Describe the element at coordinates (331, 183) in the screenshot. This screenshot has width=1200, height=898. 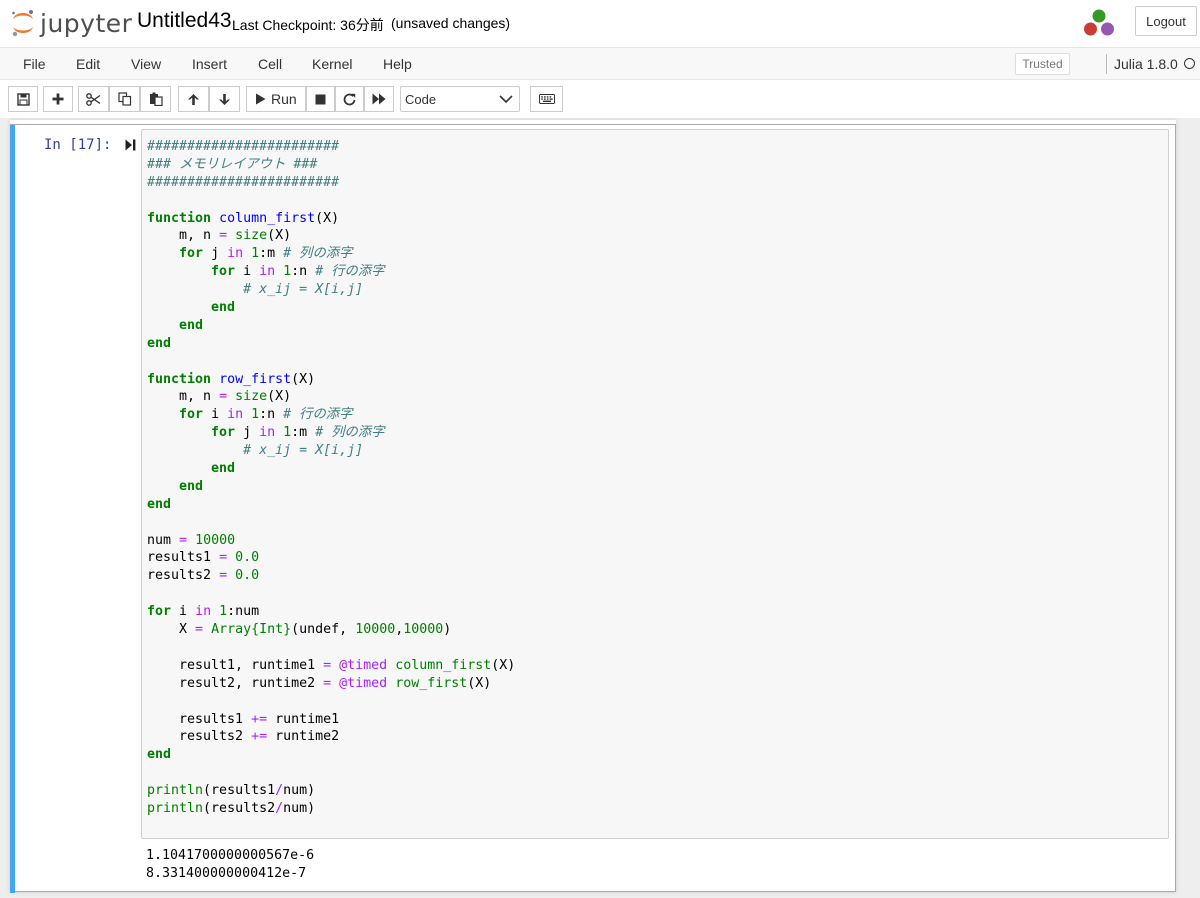
I see `code-line: ########################` at that location.